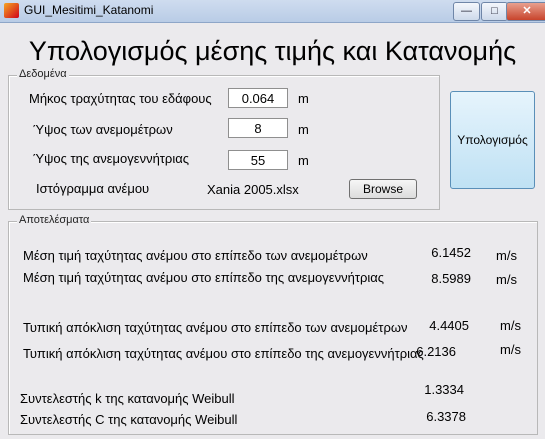 The height and width of the screenshot is (439, 545). Describe the element at coordinates (466, 11) in the screenshot. I see `minimize-button: —` at that location.